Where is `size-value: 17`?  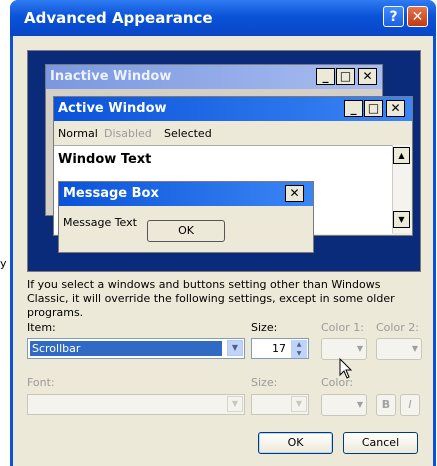 size-value: 17 is located at coordinates (279, 348).